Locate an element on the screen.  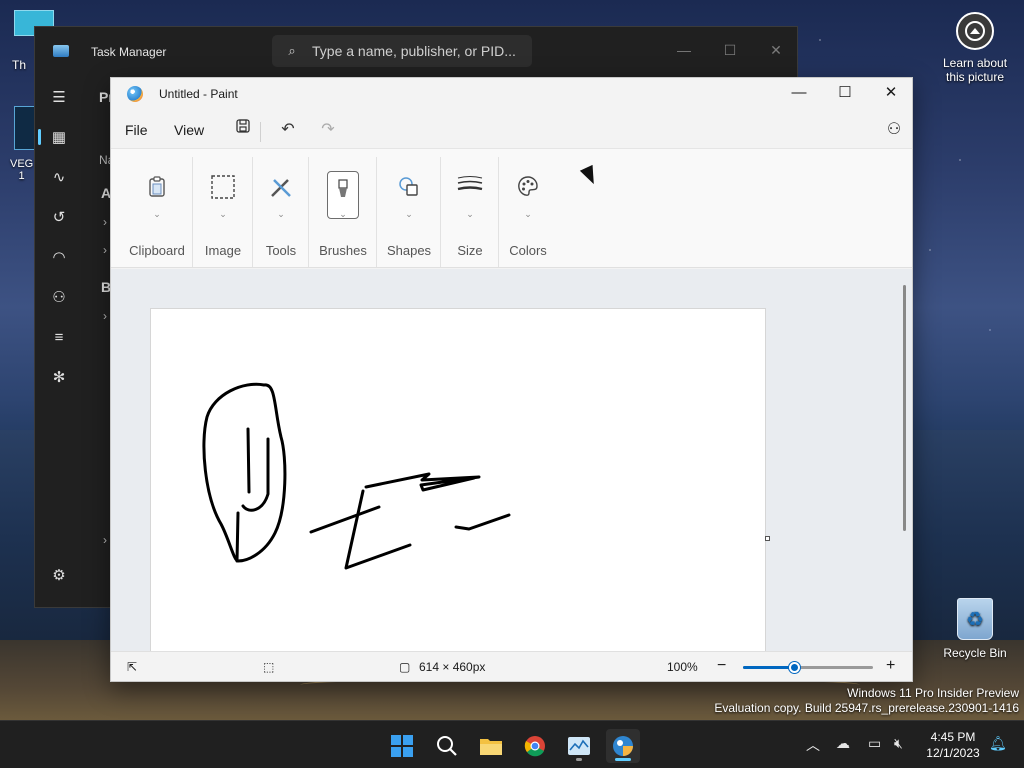
file-explorer-icon is located at coordinates (491, 746).